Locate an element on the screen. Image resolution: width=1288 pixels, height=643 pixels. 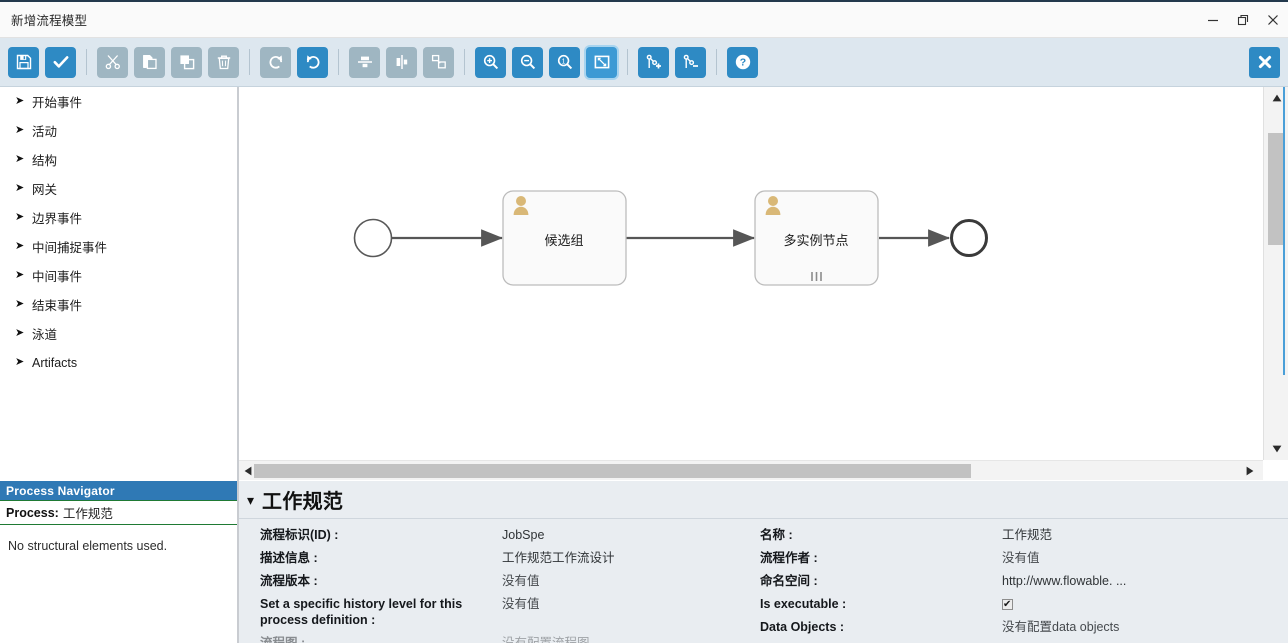
align-vertical-button is located at coordinates (364, 62).